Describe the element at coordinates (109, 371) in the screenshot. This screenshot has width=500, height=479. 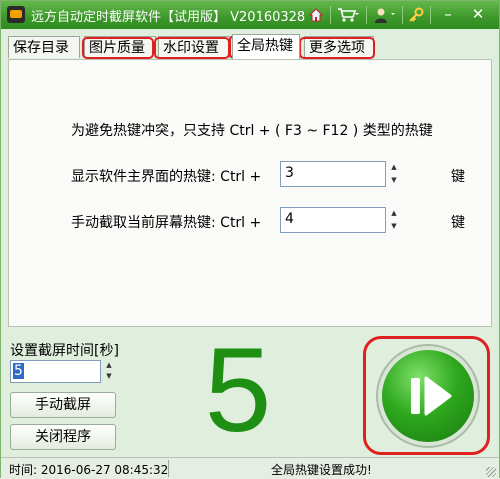
I see `interval-spinner: ▲ ▼` at that location.